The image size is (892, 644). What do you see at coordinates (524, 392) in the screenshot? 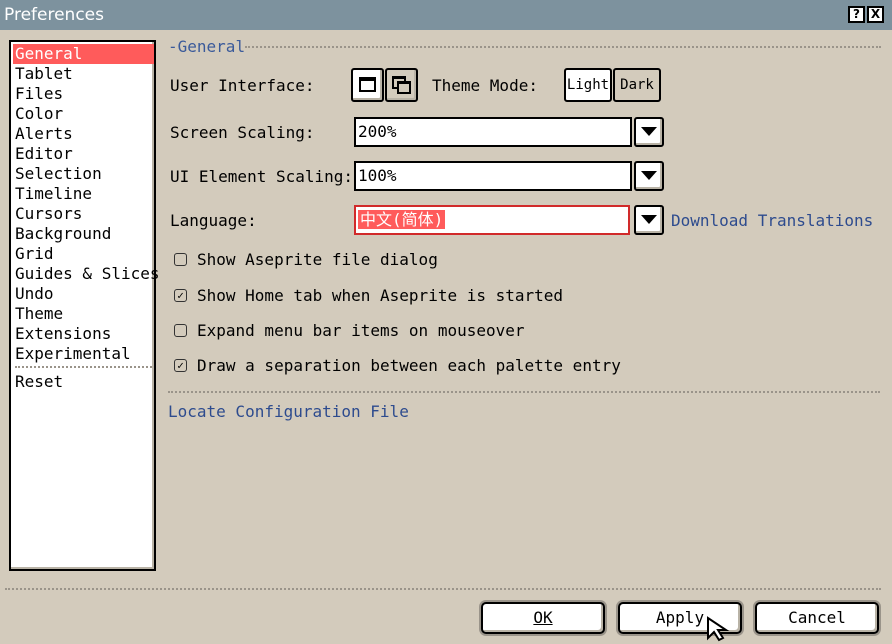
I see `section-divider` at bounding box center [524, 392].